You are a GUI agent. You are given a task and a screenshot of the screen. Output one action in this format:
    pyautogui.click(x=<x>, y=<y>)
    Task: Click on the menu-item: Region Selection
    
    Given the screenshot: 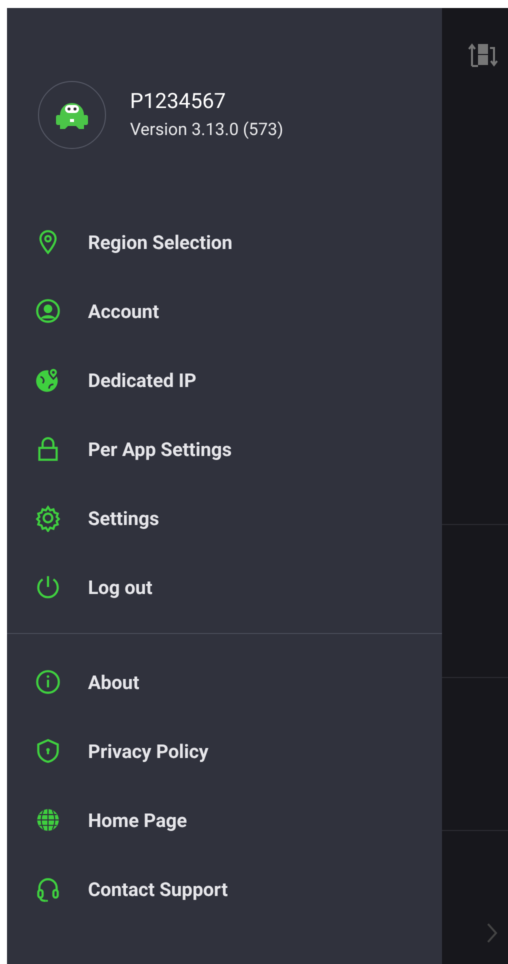 What is the action you would take?
    pyautogui.click(x=224, y=242)
    